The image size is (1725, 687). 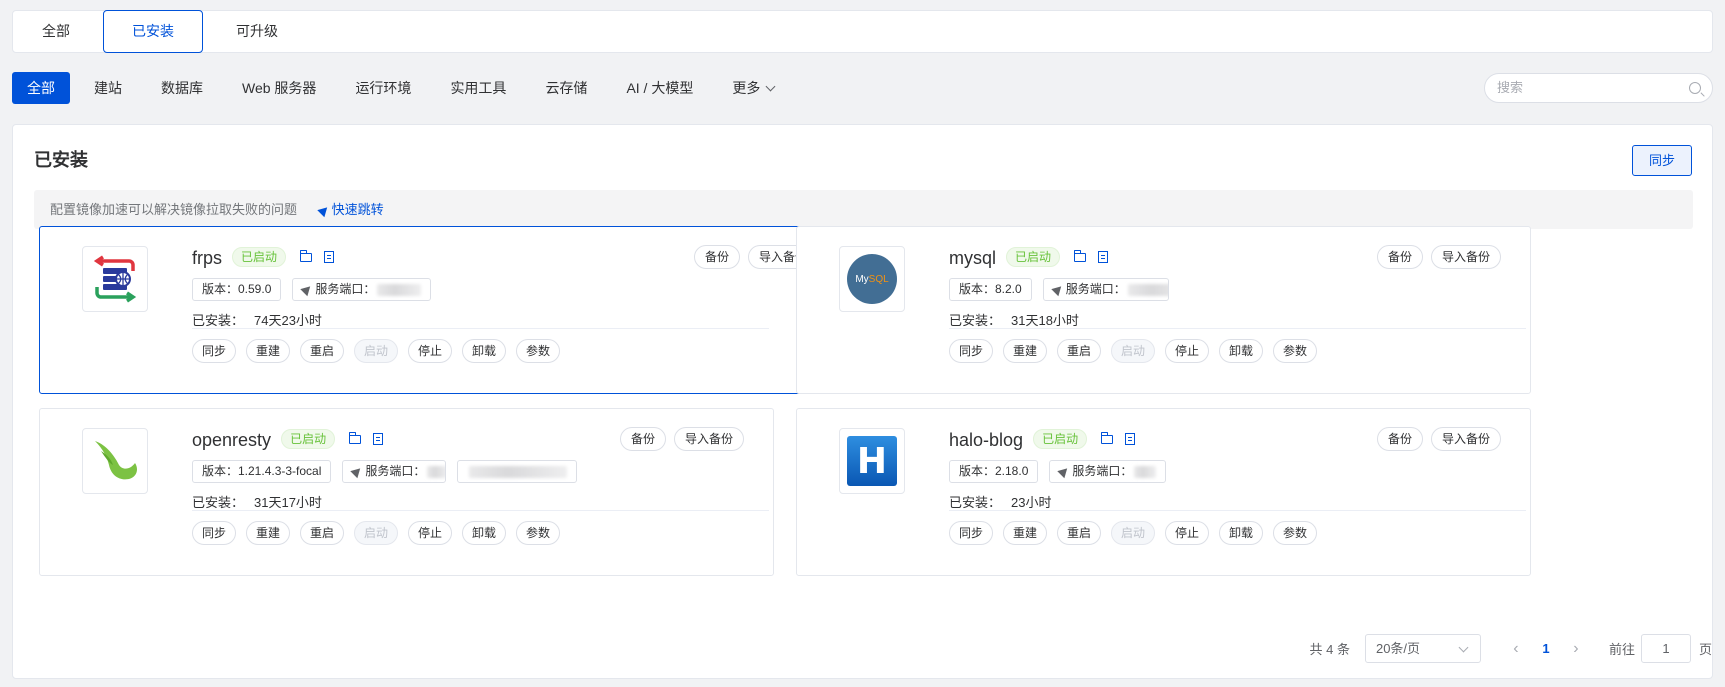 I want to click on installed-time: 已安装： 31天17小时, so click(x=257, y=501).